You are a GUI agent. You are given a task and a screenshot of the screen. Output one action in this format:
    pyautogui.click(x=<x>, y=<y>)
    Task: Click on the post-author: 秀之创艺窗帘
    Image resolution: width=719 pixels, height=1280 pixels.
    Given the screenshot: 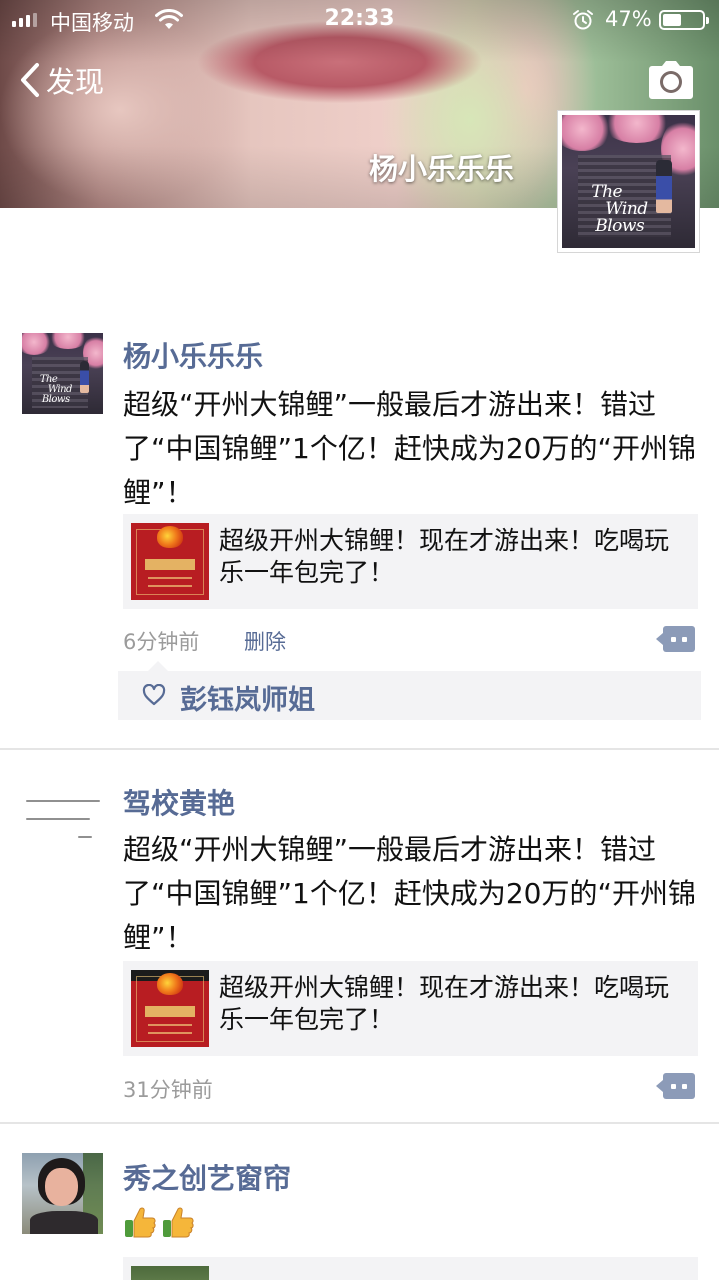 What is the action you would take?
    pyautogui.click(x=207, y=1177)
    